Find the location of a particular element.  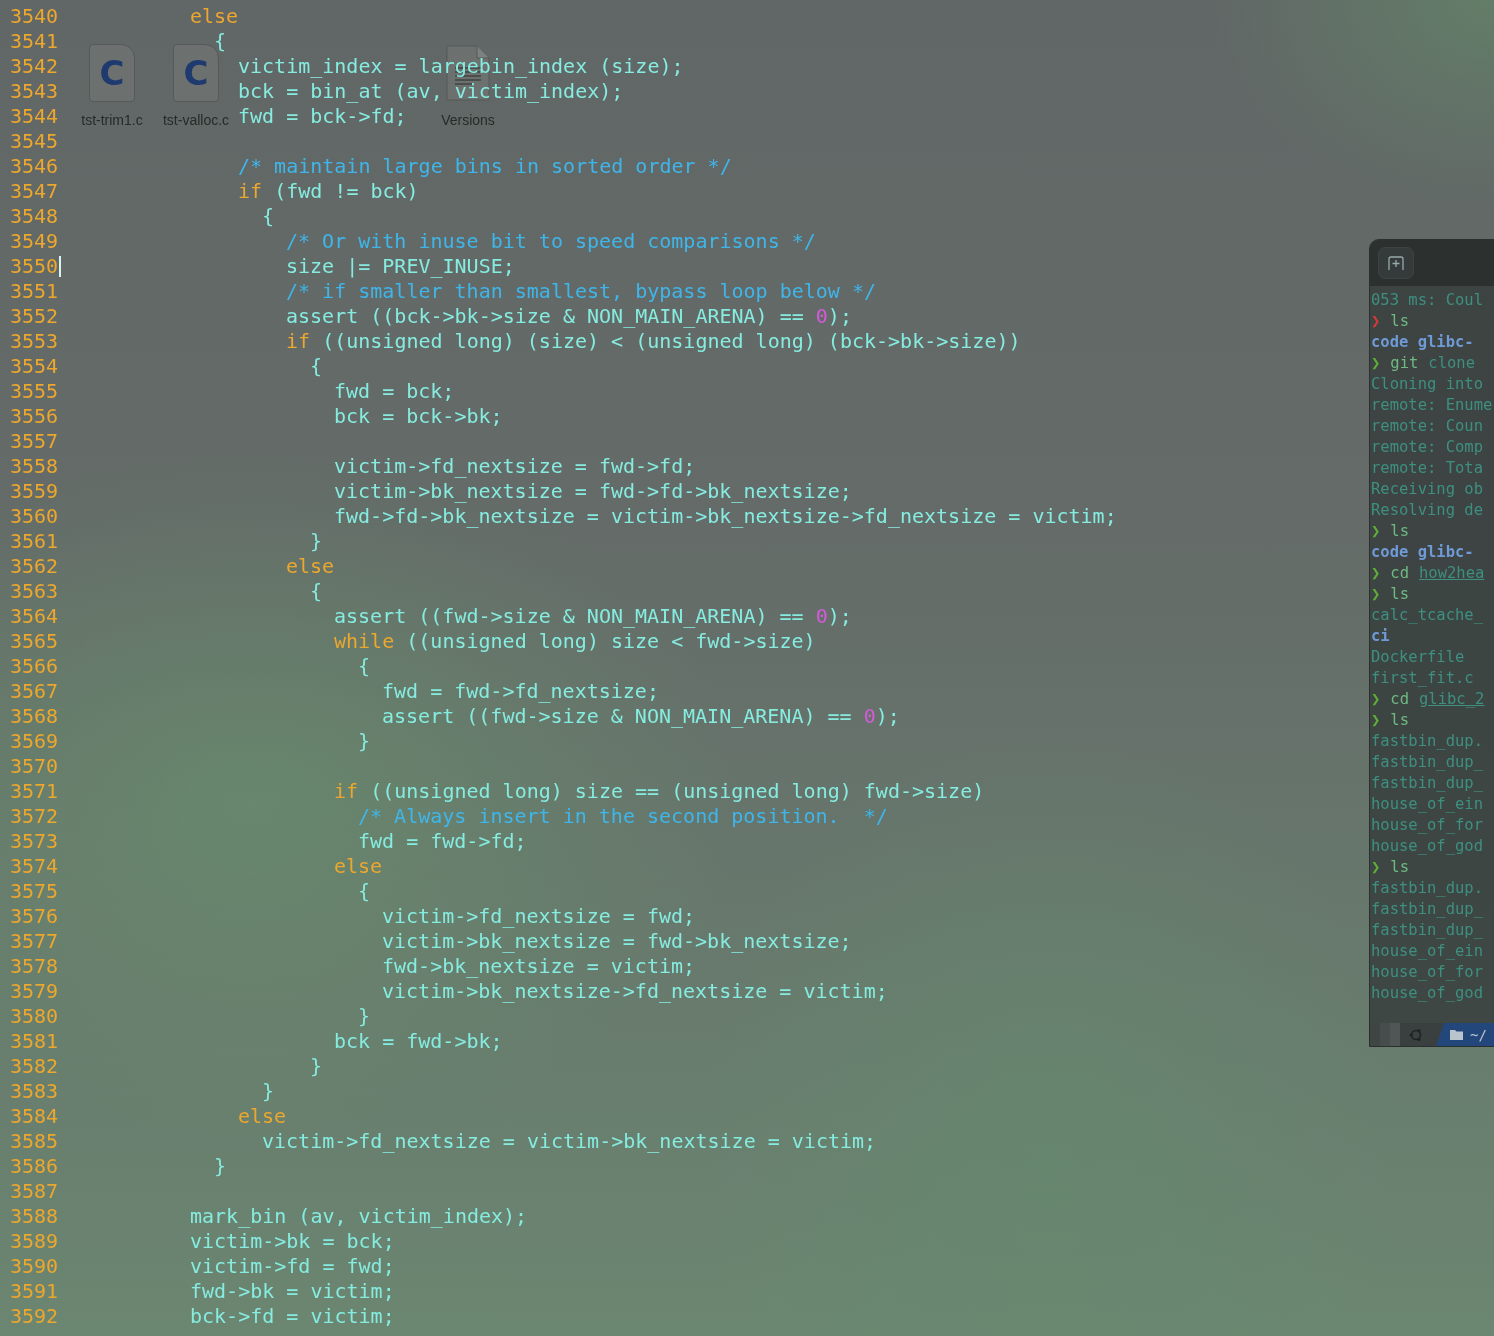

code-line: bck = fwd->bk; is located at coordinates (418, 1041).